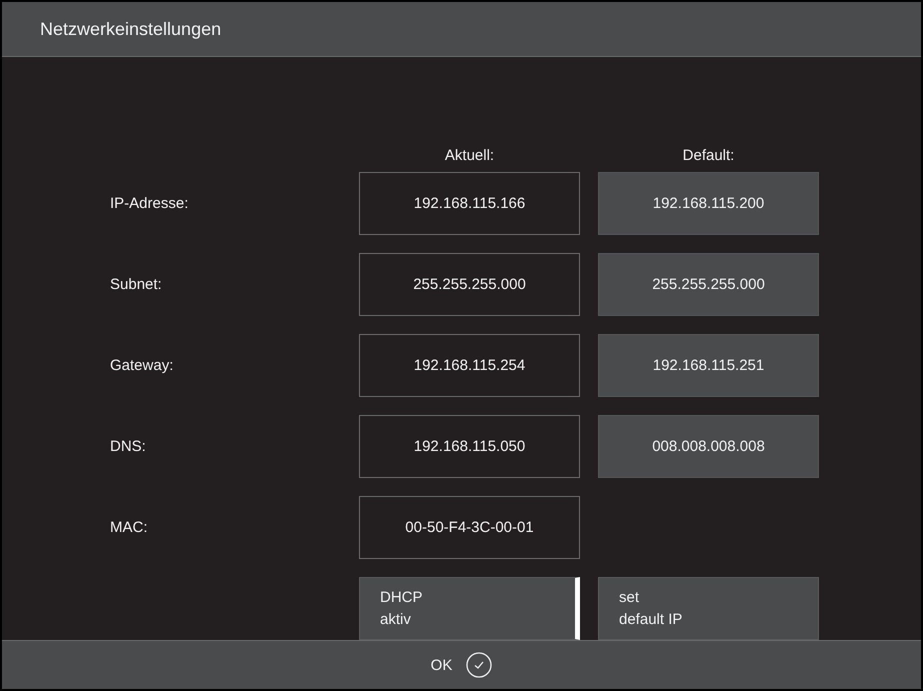  Describe the element at coordinates (469, 608) in the screenshot. I see `dhcp-toggle-button: DHCP aktiv` at that location.